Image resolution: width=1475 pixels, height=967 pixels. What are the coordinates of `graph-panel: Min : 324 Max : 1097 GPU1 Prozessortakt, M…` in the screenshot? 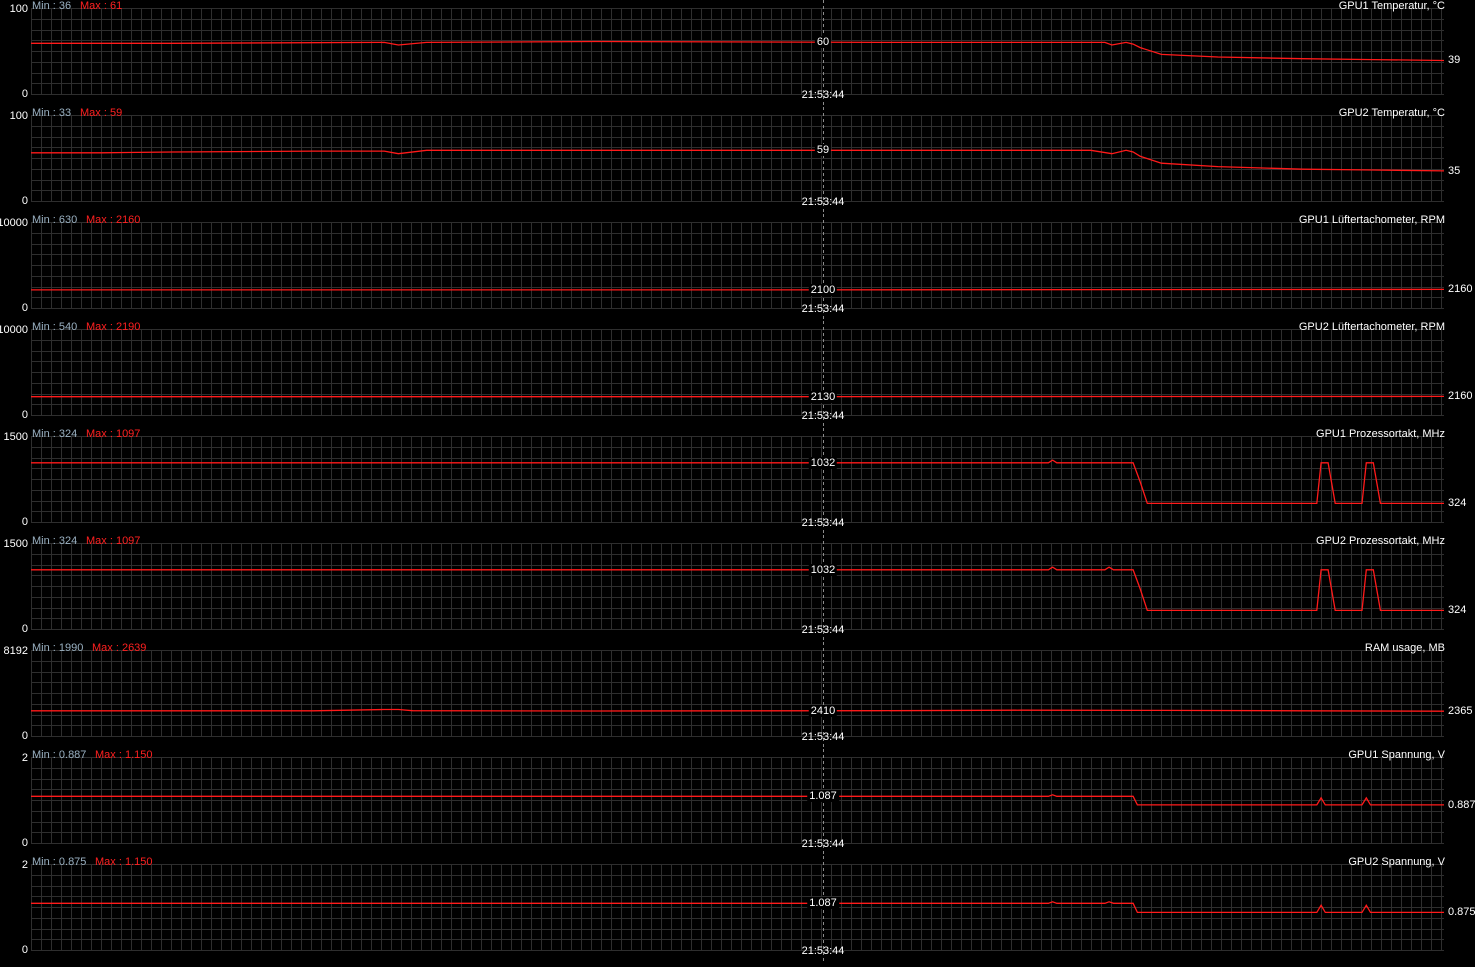 It's located at (737, 481).